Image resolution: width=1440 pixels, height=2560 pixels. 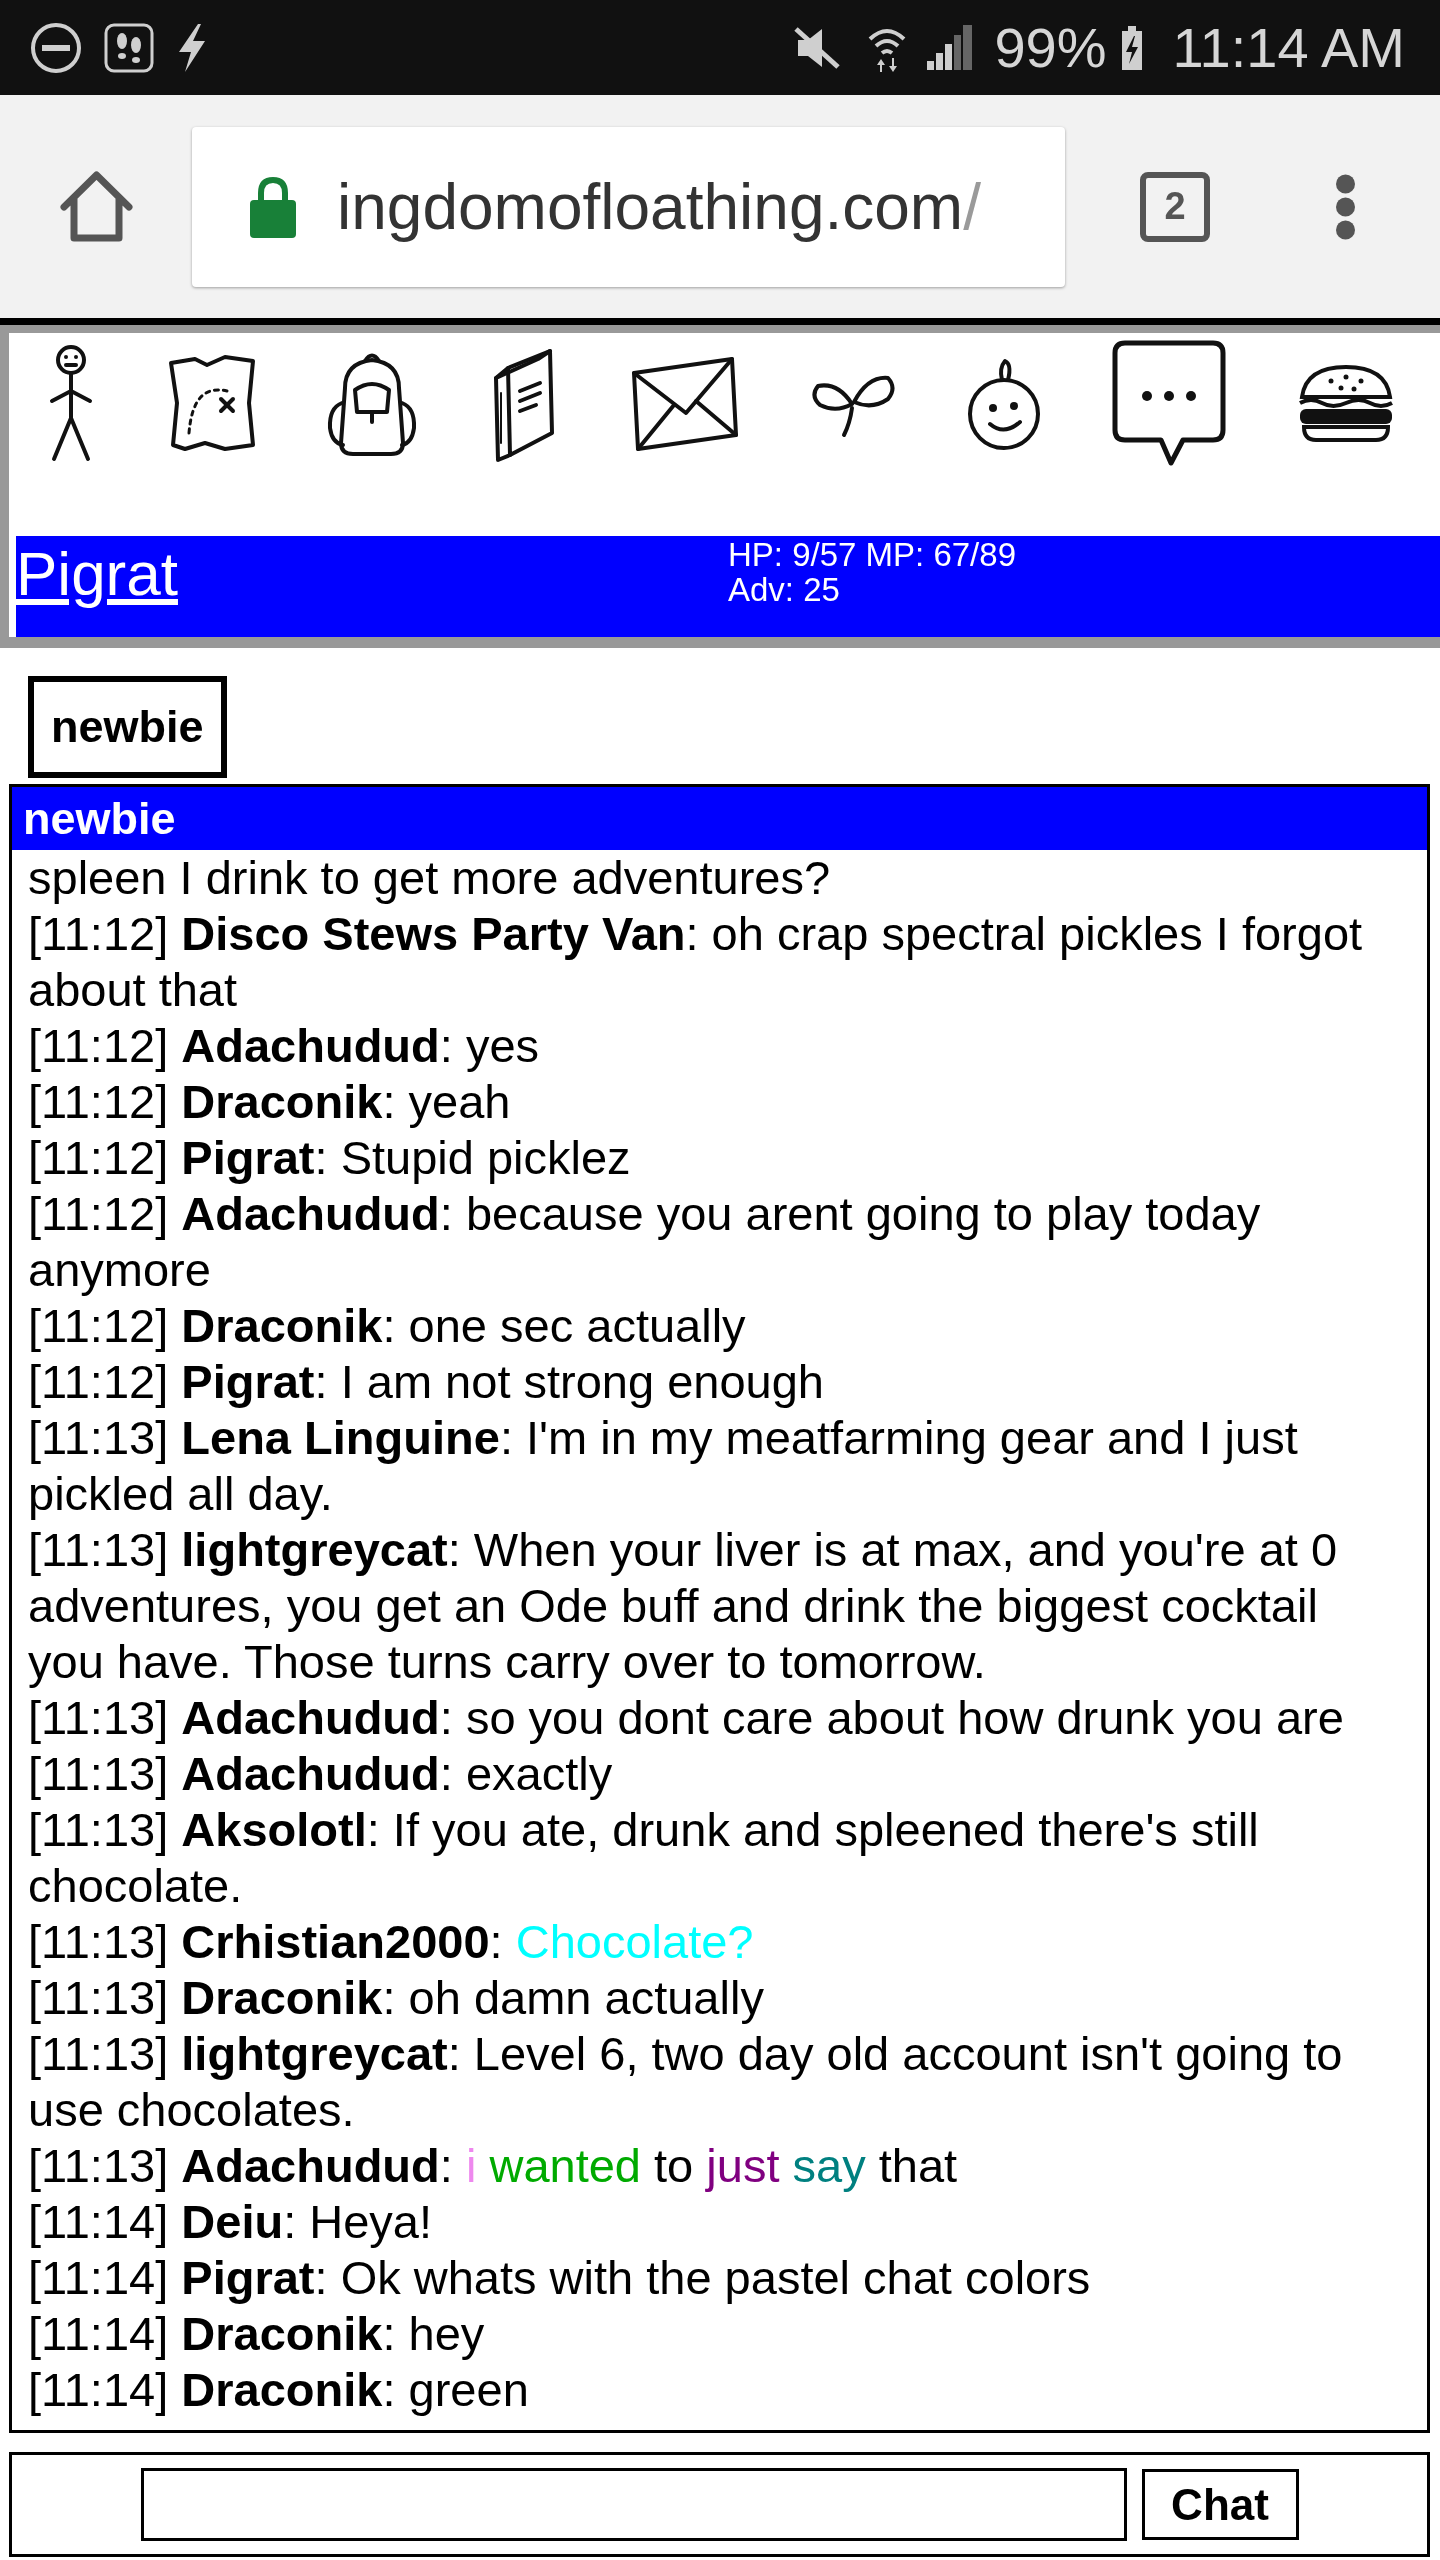 I want to click on chat-message: [11:14] Draconik: hey, so click(x=257, y=2334).